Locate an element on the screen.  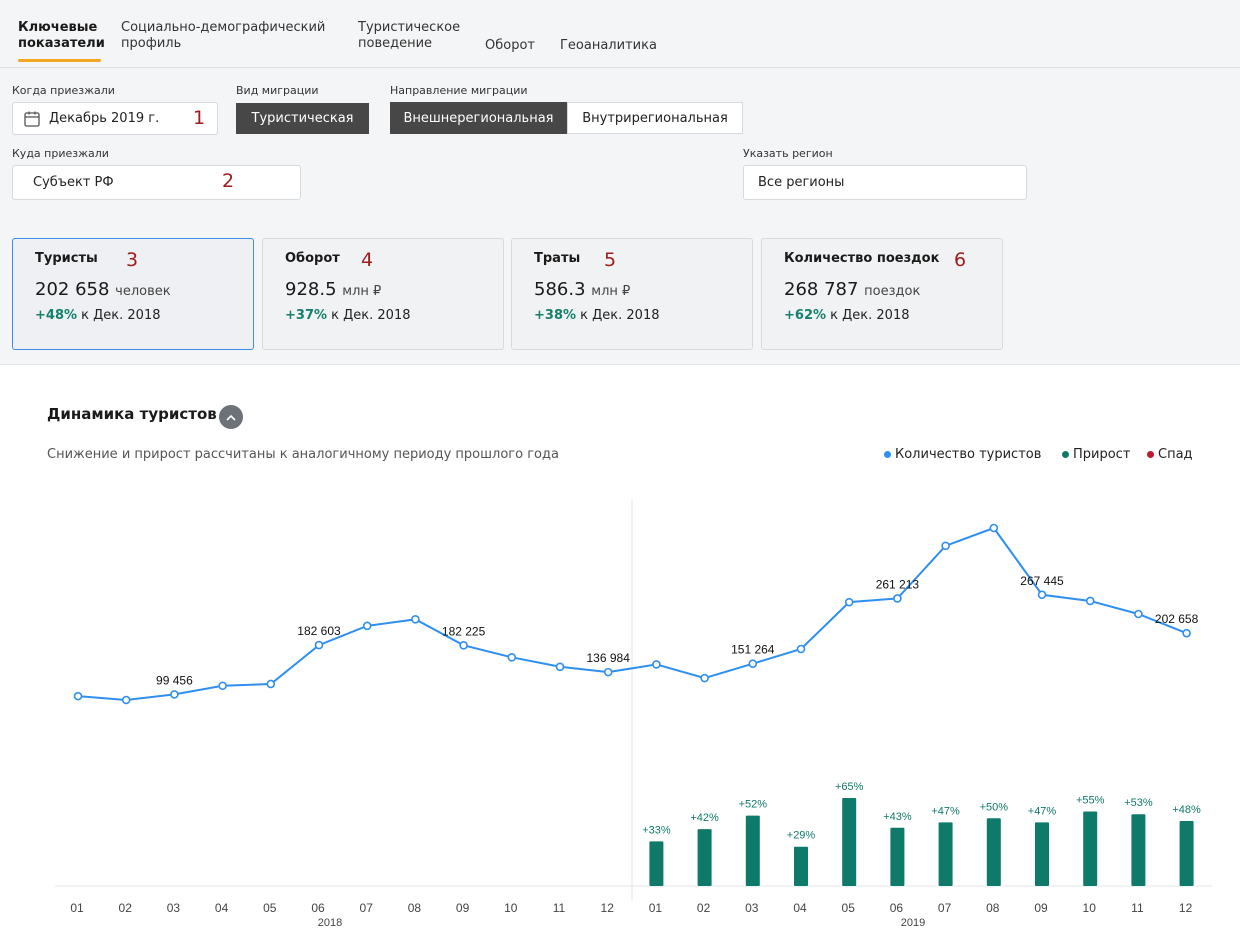
tab-socio-demographic: Социально-демографический профиль is located at coordinates (223, 36).